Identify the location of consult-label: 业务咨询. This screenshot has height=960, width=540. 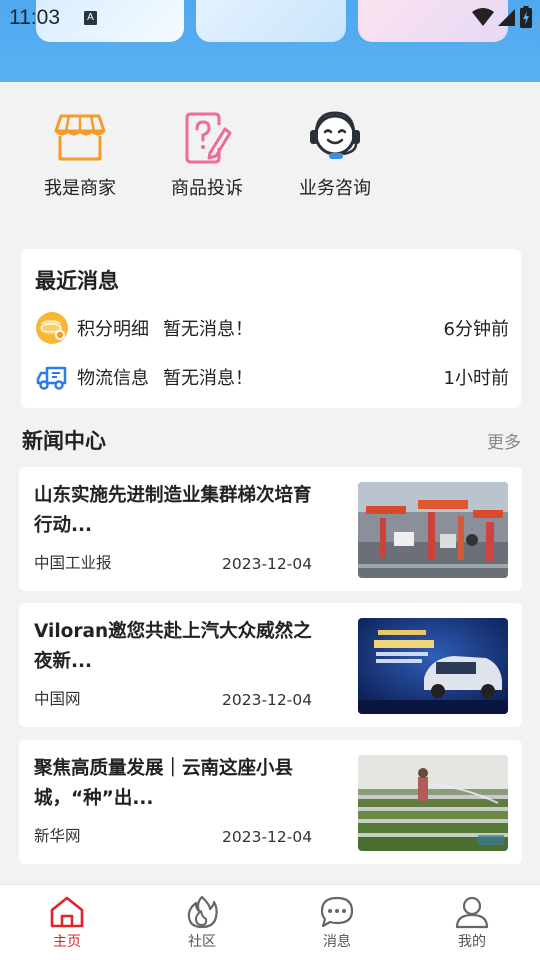
(335, 188).